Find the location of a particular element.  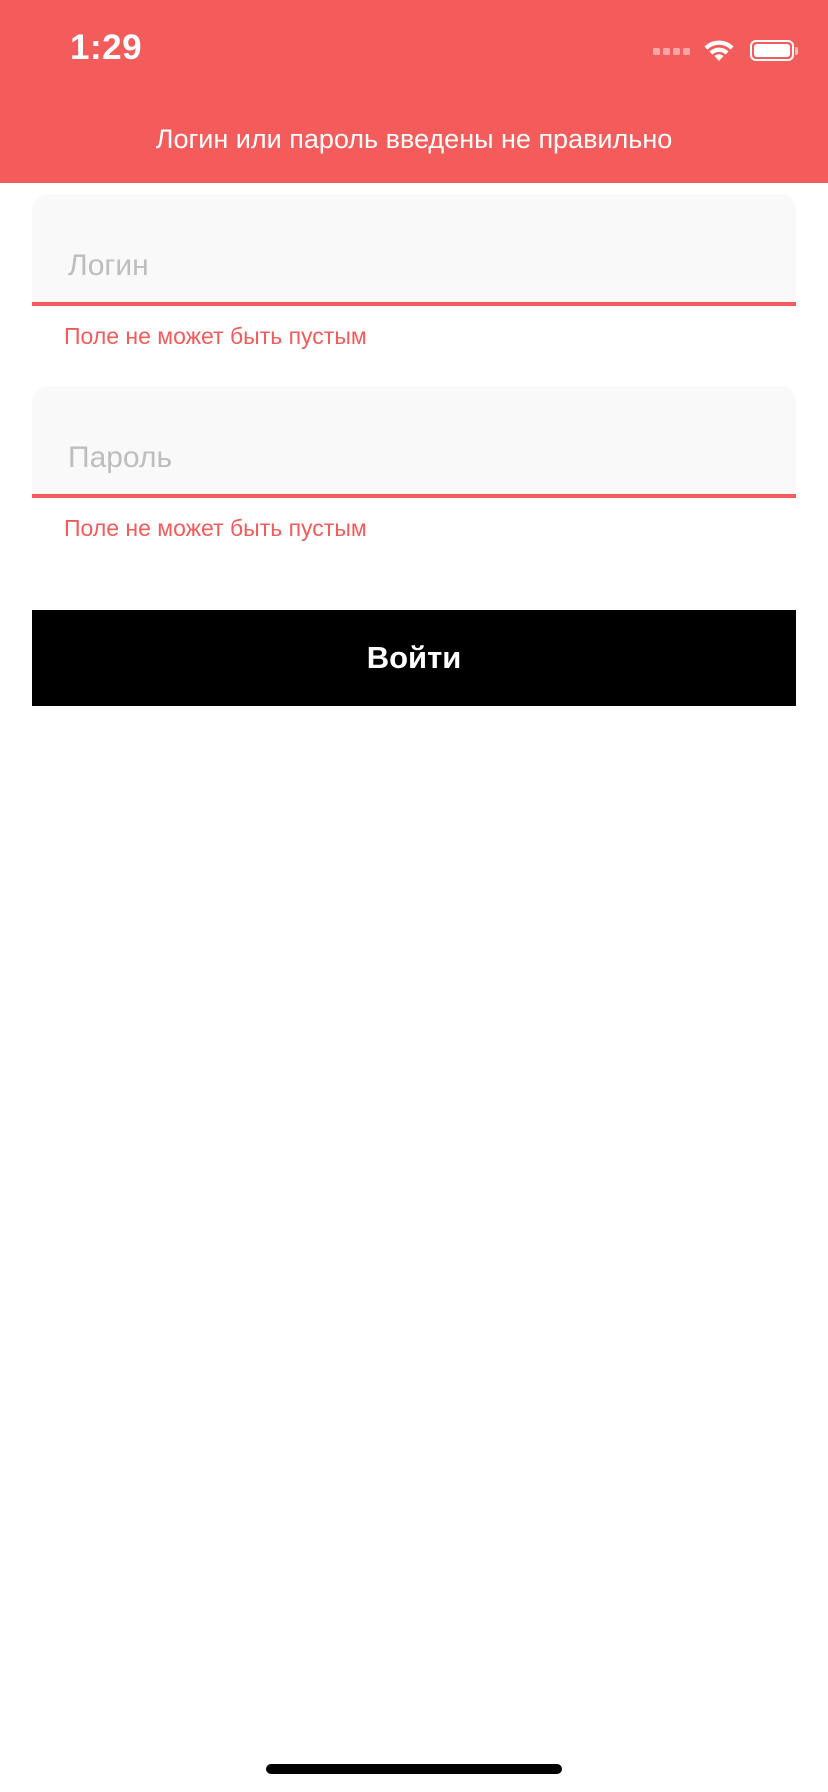

login-button: Войти is located at coordinates (414, 658).